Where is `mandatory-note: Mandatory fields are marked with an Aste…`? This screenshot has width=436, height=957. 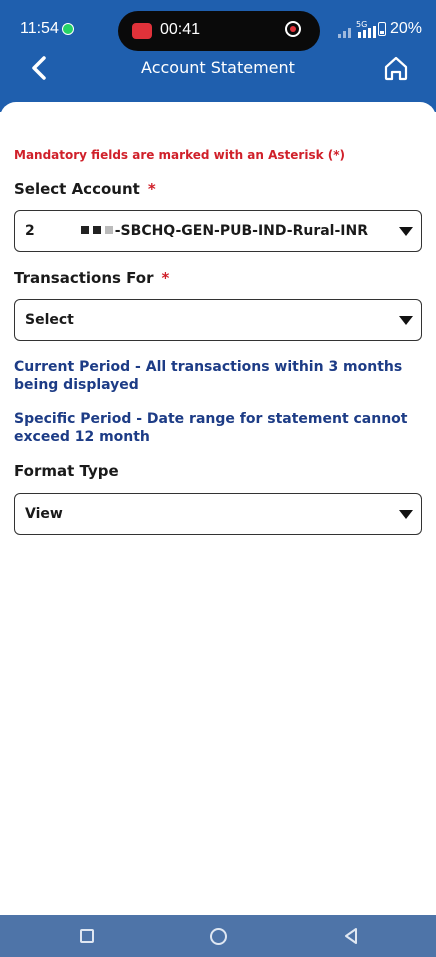
mandatory-note: Mandatory fields are marked with an Aste… is located at coordinates (179, 155).